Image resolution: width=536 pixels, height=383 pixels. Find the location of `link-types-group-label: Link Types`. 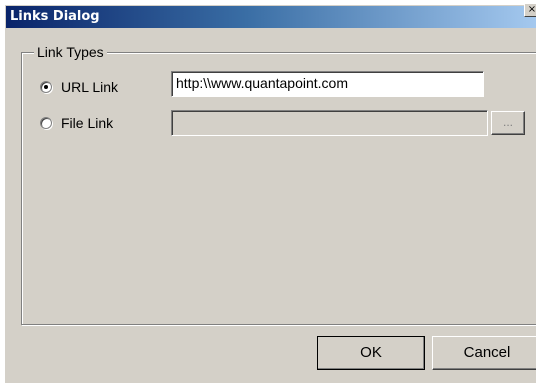

link-types-group-label: Link Types is located at coordinates (70, 52).